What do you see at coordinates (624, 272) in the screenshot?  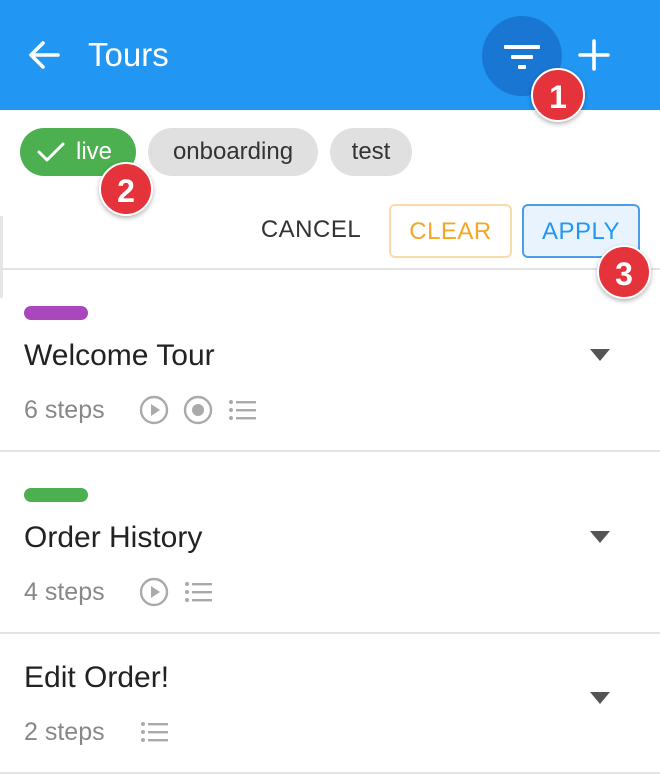 I see `annotation-marker-3: 3` at bounding box center [624, 272].